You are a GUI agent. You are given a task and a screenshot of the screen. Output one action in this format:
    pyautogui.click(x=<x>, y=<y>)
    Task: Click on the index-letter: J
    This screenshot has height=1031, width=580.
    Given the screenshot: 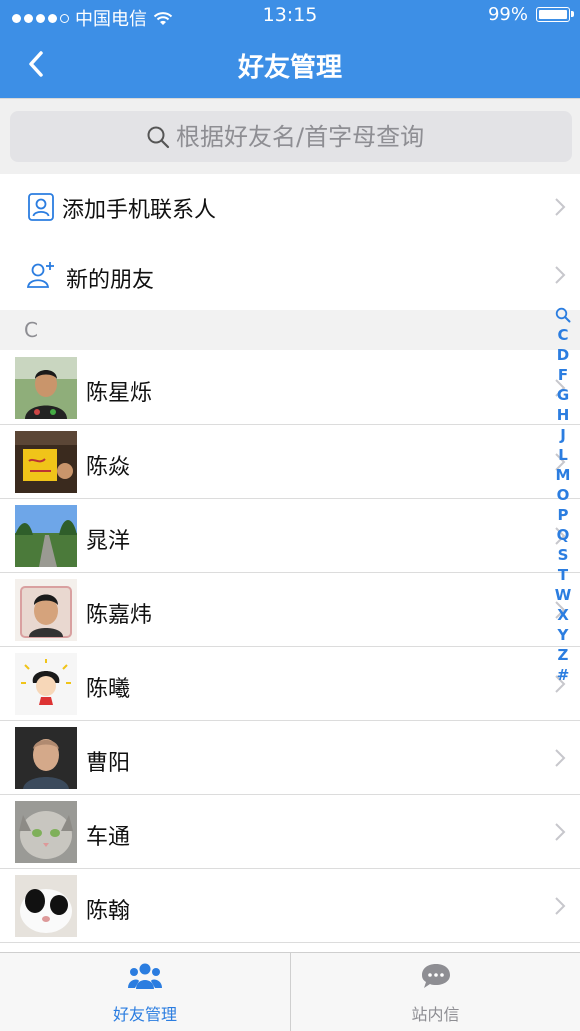 What is the action you would take?
    pyautogui.click(x=563, y=435)
    